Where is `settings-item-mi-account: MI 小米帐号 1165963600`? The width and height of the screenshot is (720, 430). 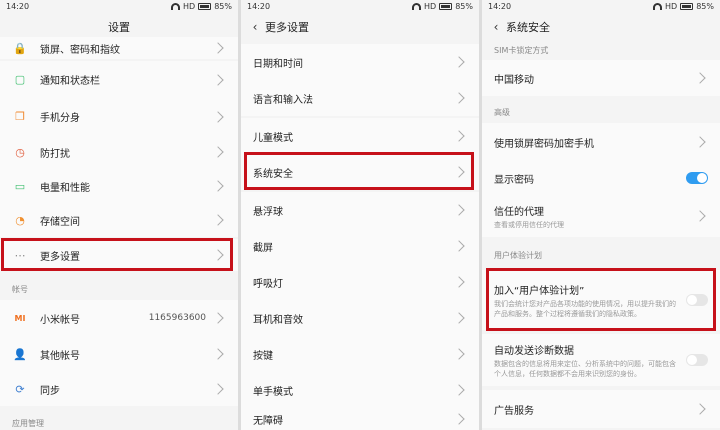
settings-item-mi-account: MI 小米帐号 1165963600 is located at coordinates (119, 318).